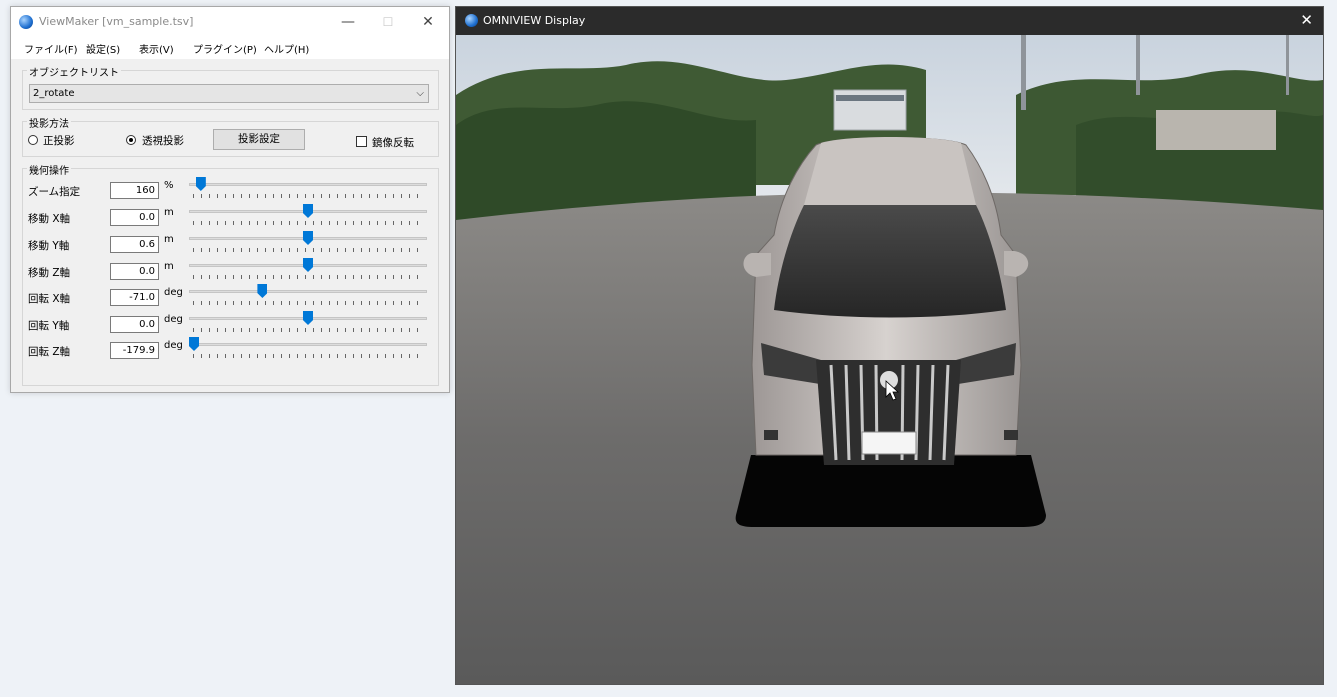  I want to click on persp-label: 透視投影, so click(163, 141).